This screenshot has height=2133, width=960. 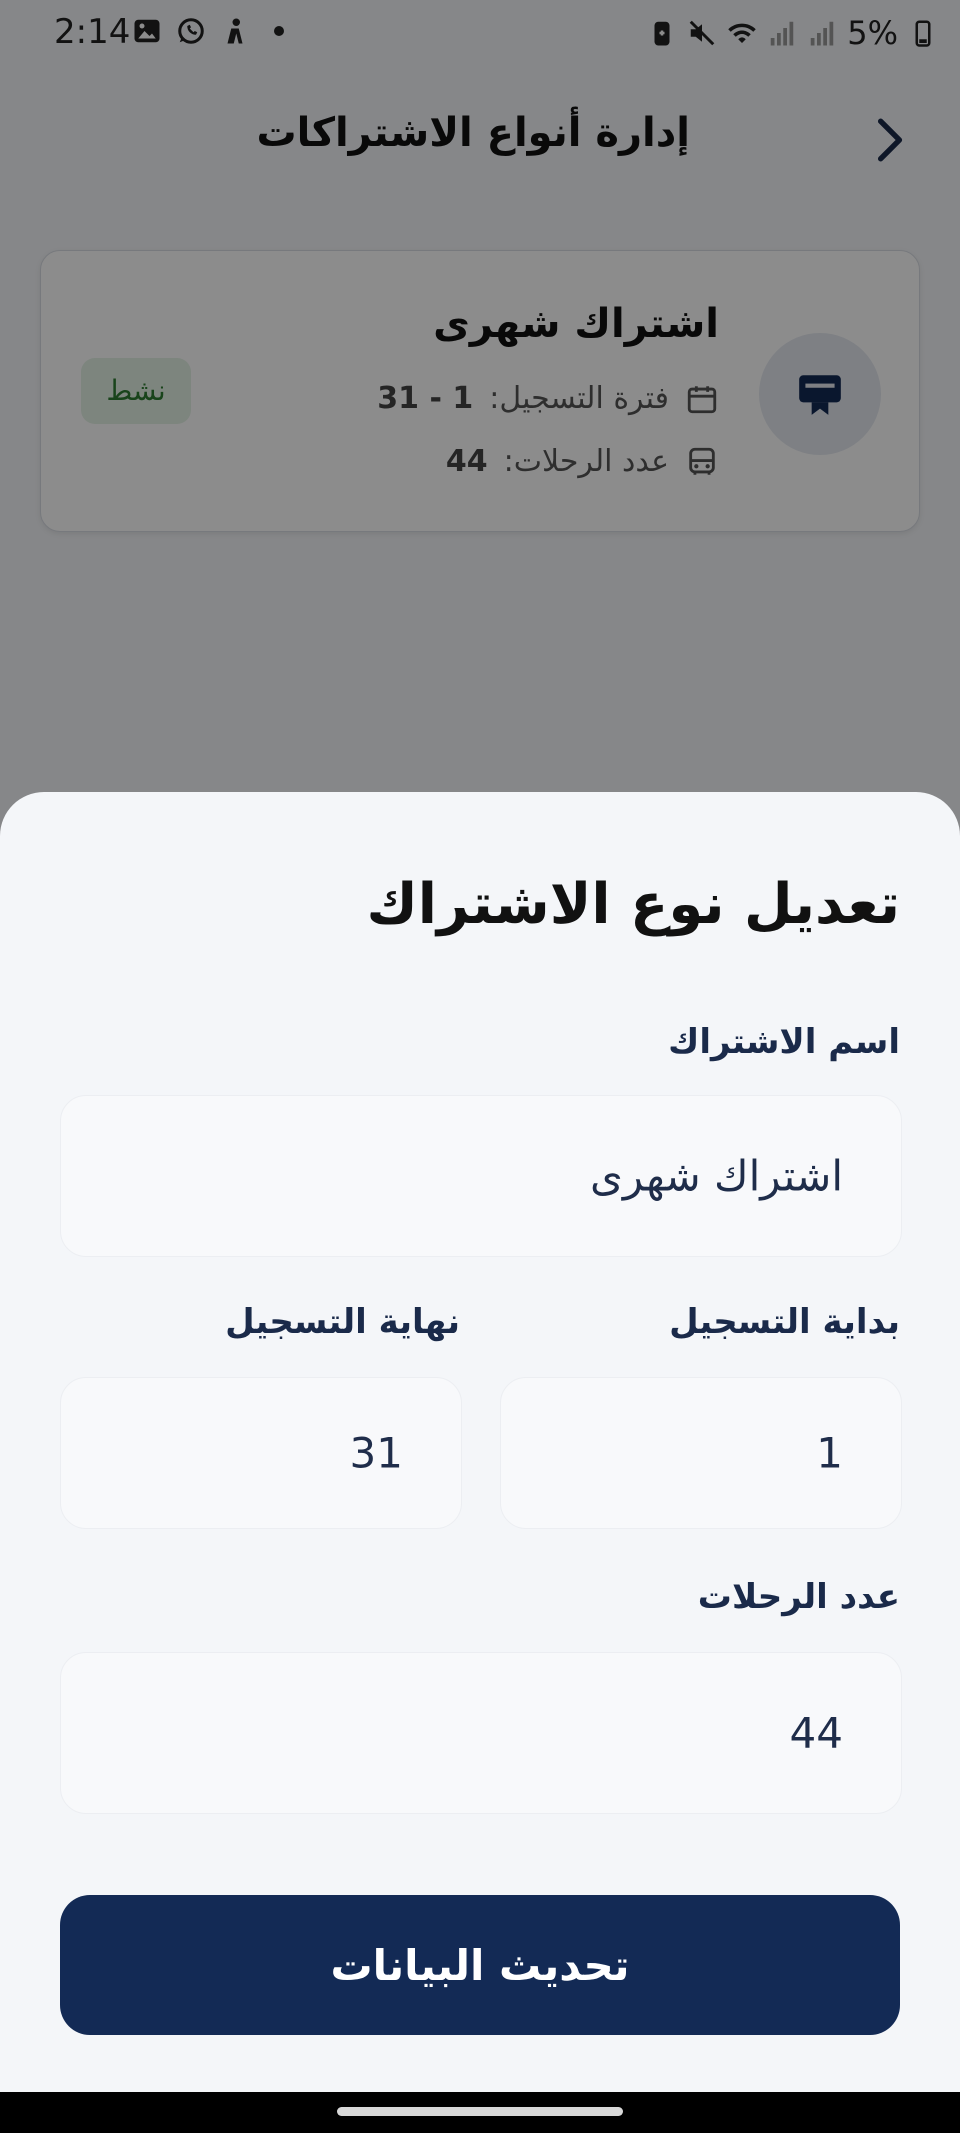 What do you see at coordinates (829, 1453) in the screenshot?
I see `registration-start-value: 1` at bounding box center [829, 1453].